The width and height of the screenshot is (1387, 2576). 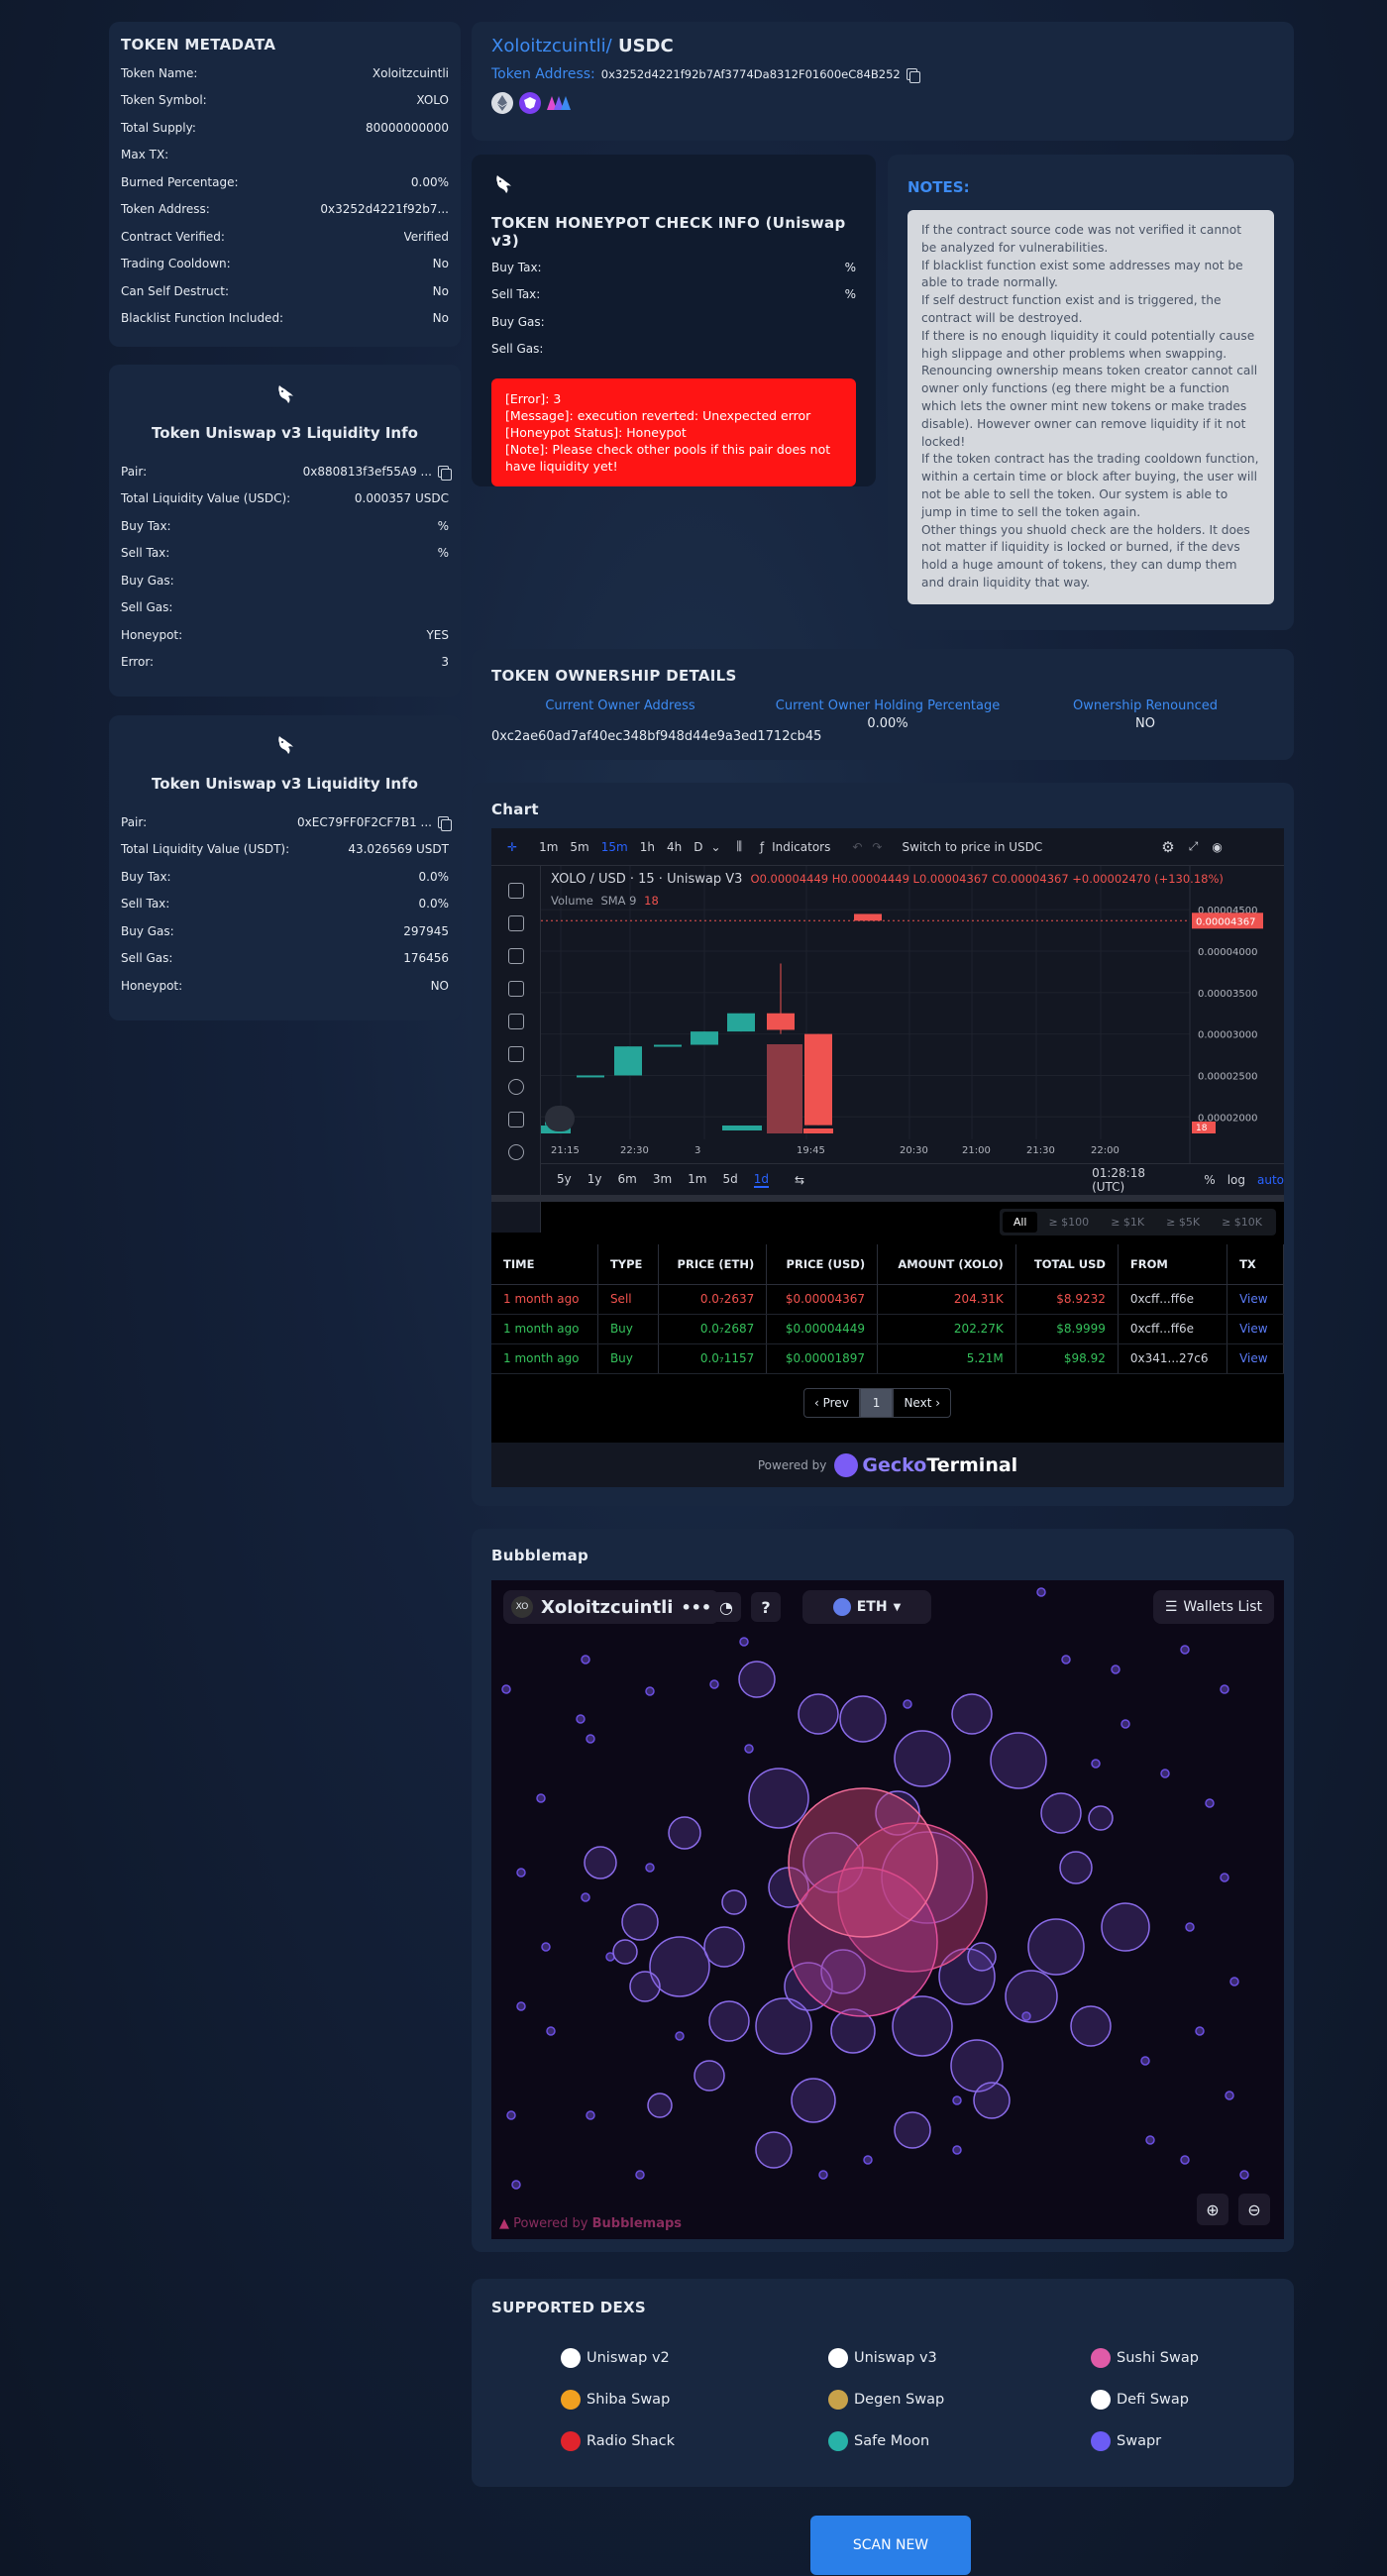 What do you see at coordinates (696, 1608) in the screenshot?
I see `more-options-icon: •••` at bounding box center [696, 1608].